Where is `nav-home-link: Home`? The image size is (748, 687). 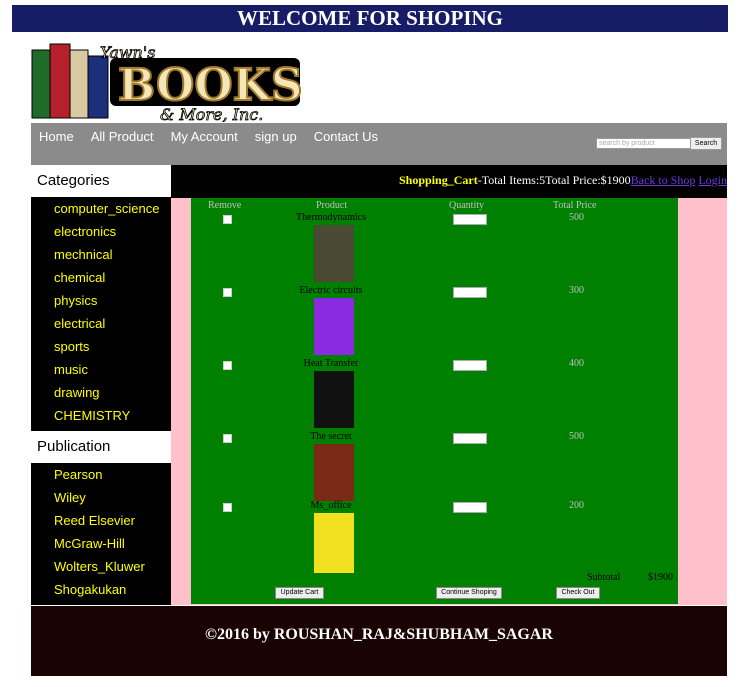 nav-home-link: Home is located at coordinates (56, 136).